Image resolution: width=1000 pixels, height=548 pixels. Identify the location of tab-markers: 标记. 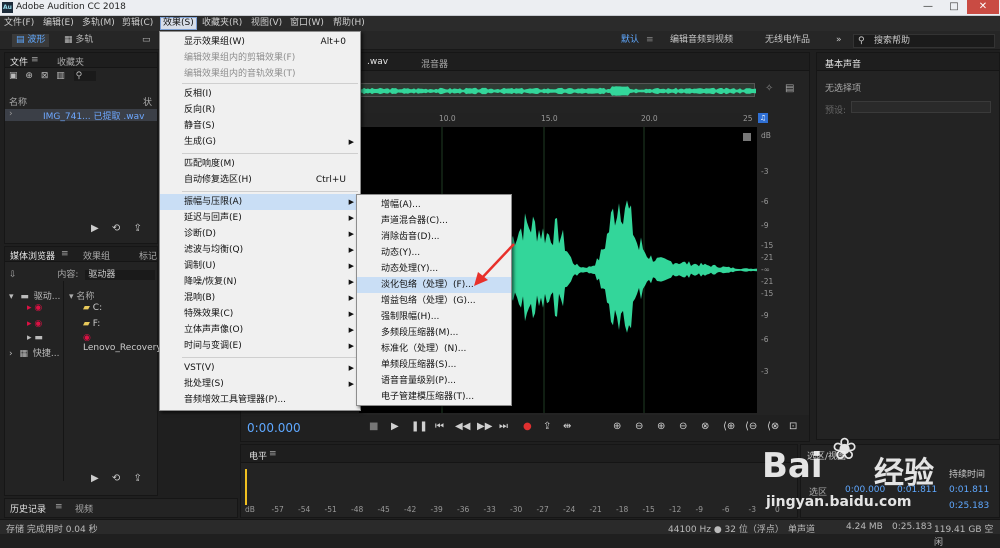
(148, 255).